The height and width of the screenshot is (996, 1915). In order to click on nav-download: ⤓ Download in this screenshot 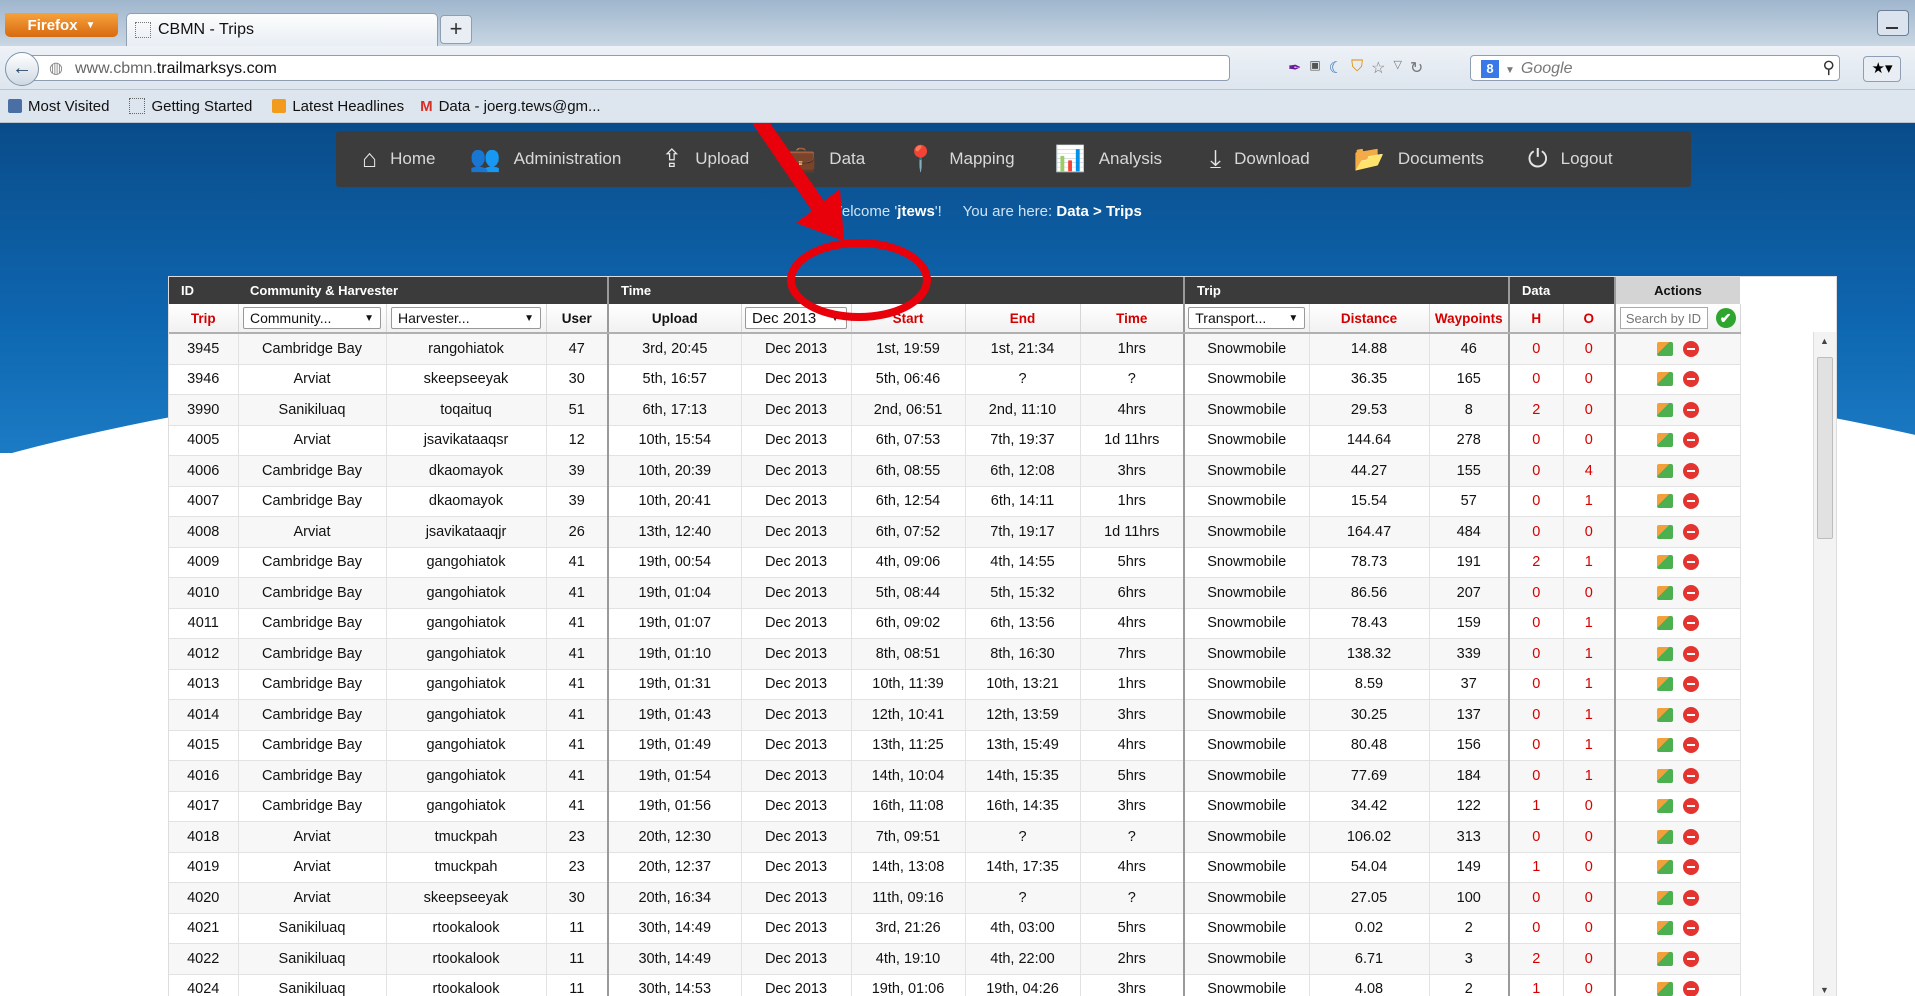, I will do `click(1260, 159)`.